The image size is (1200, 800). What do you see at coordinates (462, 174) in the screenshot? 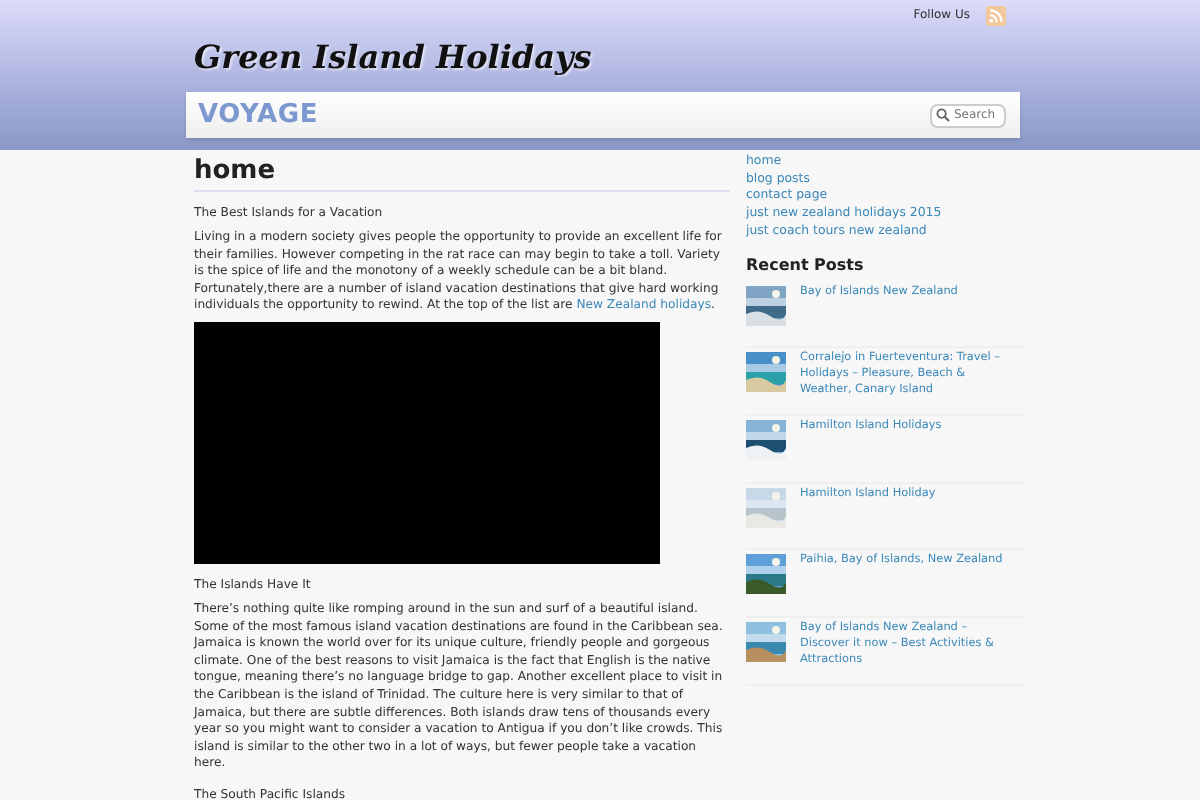
I see `page-title: home` at bounding box center [462, 174].